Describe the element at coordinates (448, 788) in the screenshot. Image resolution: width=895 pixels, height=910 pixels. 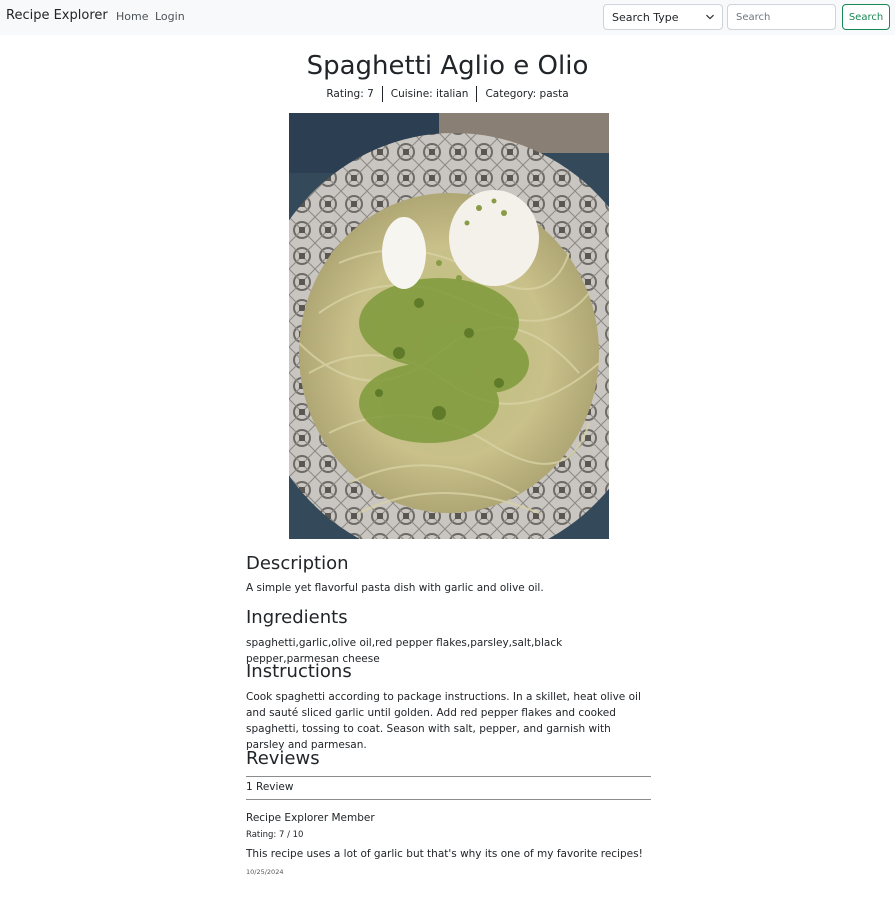
I see `review-count: 1 Review` at that location.